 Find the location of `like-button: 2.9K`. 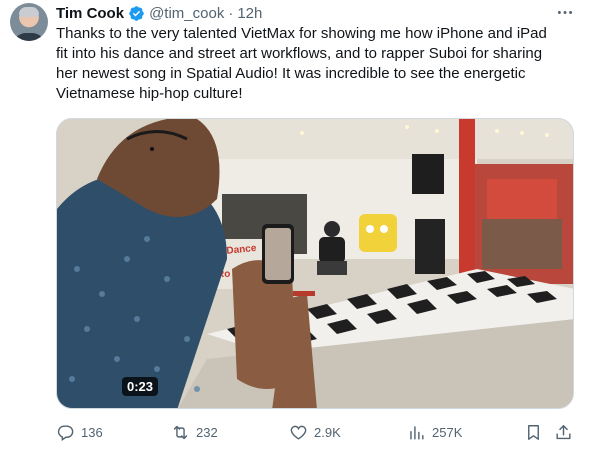

like-button: 2.9K is located at coordinates (315, 432).